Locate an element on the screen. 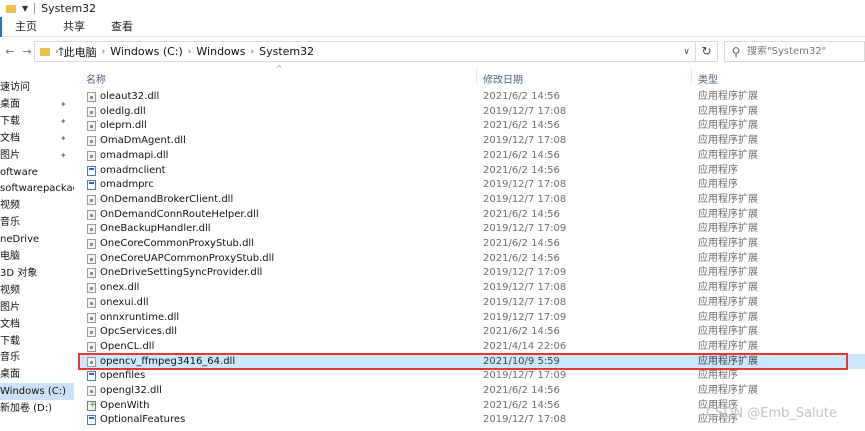 The image size is (865, 431). file-name: onex.dll is located at coordinates (120, 288).